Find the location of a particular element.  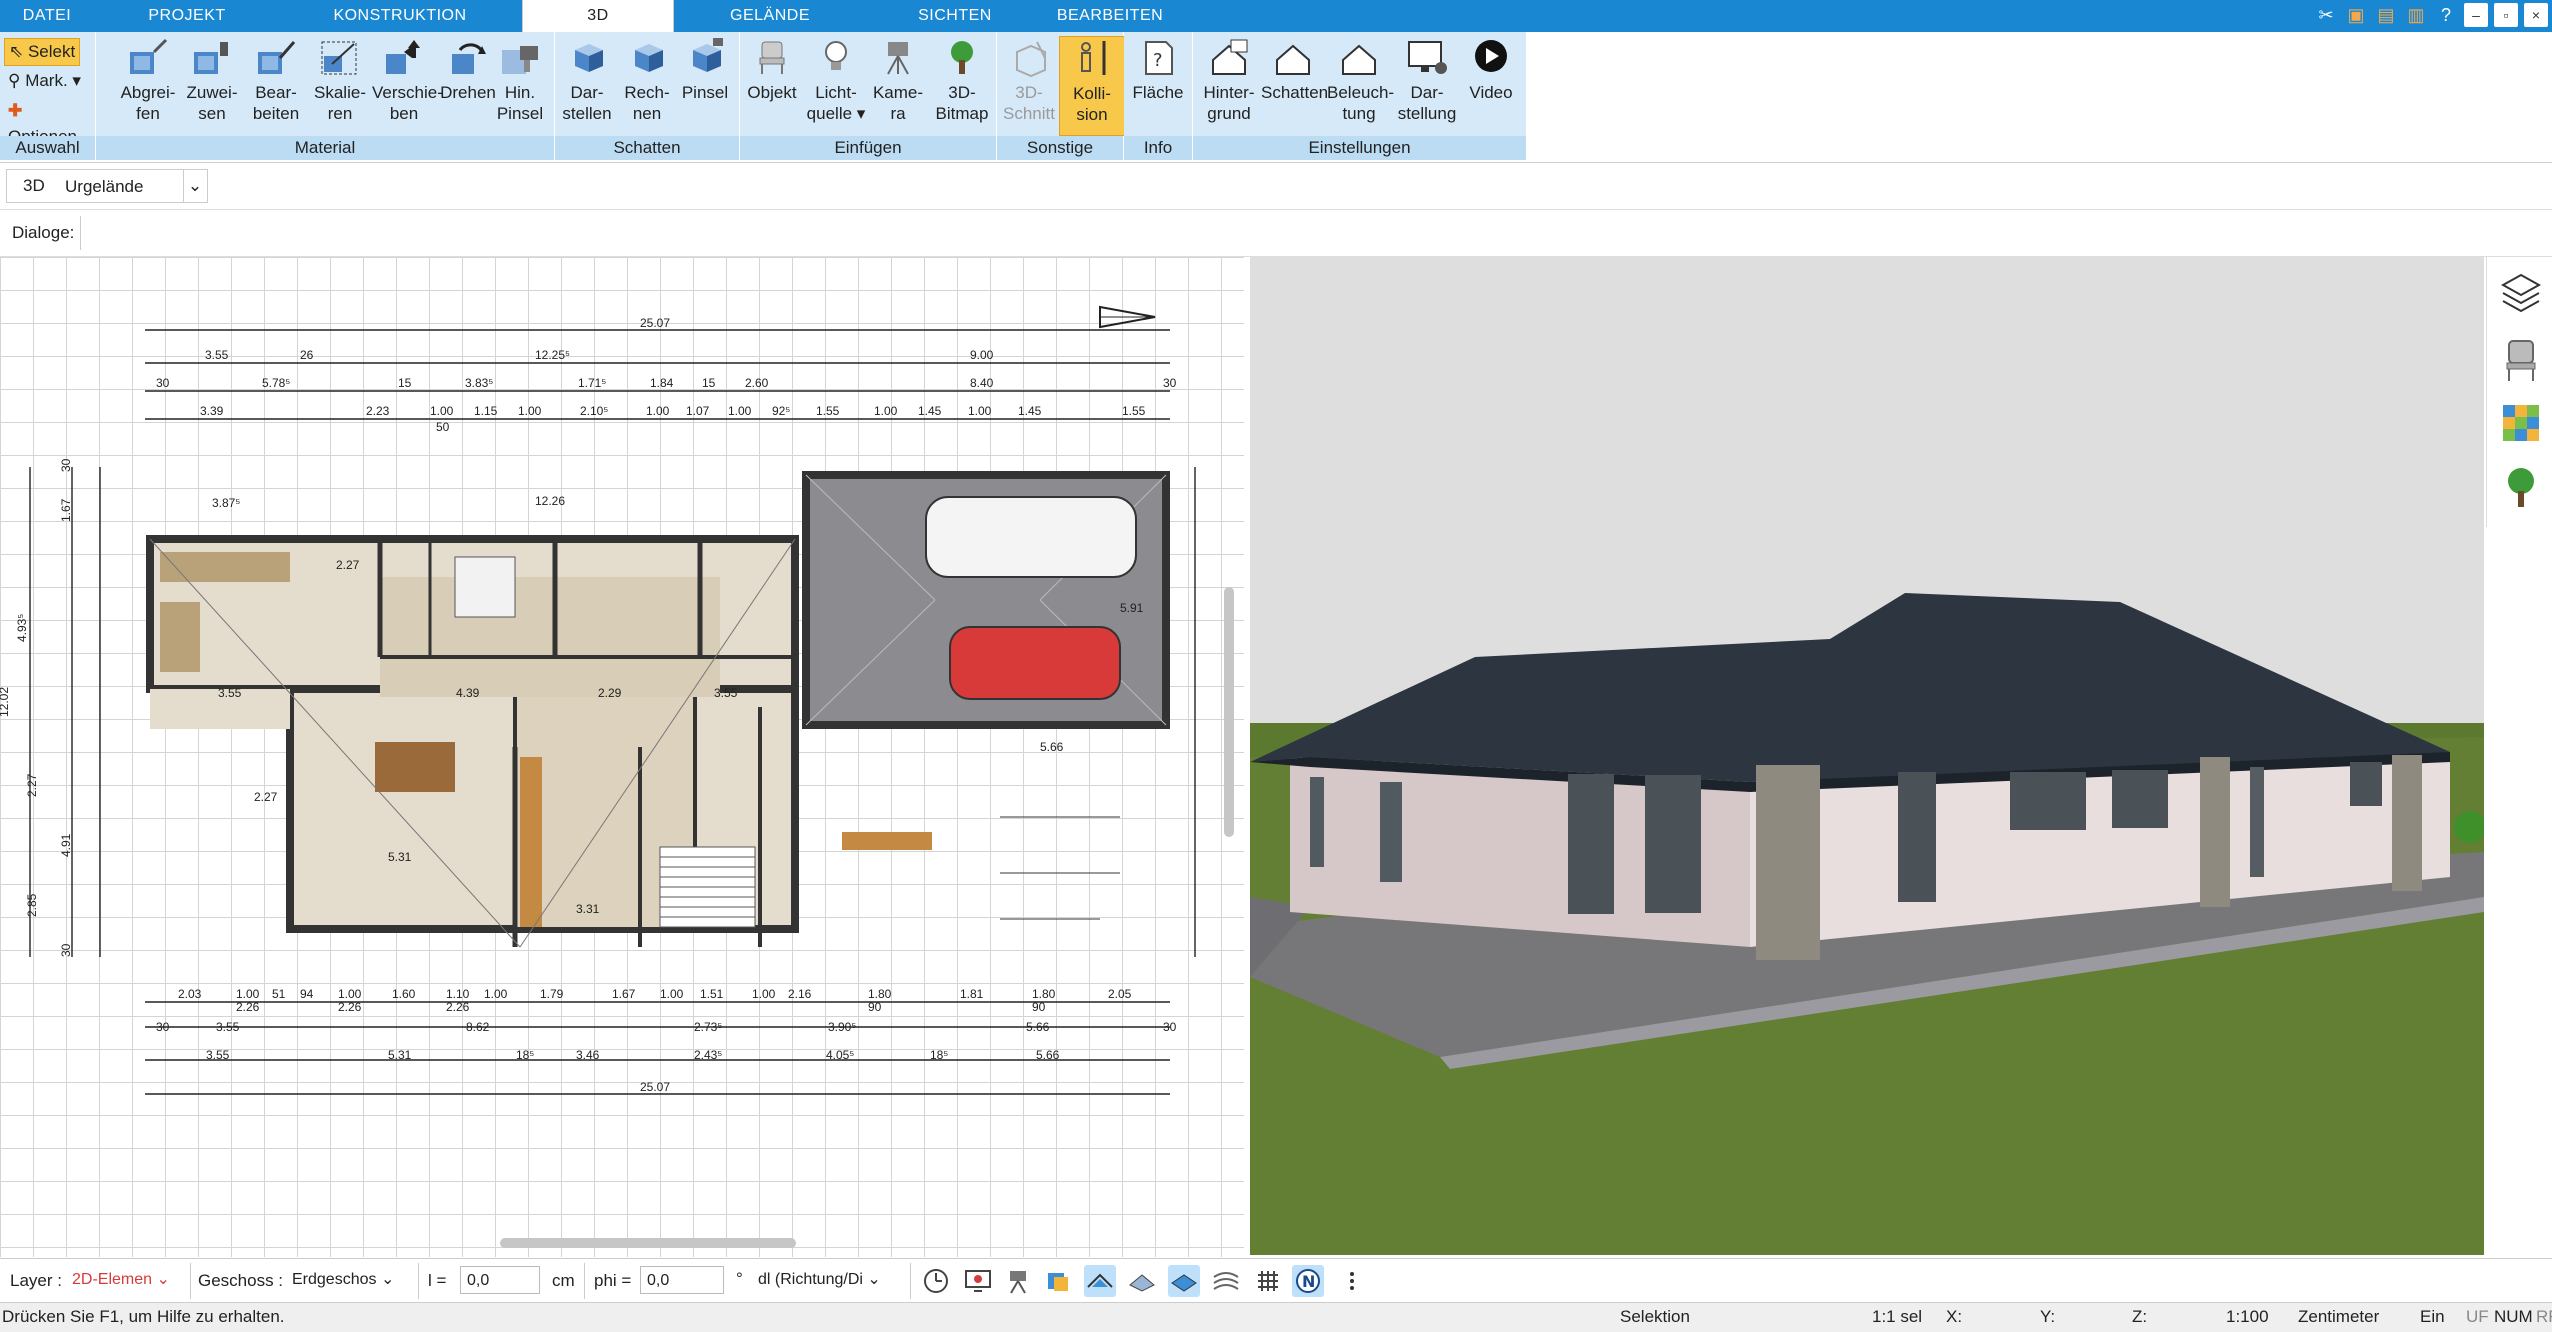

skalieren-button: Skalie- ren is located at coordinates (340, 85).